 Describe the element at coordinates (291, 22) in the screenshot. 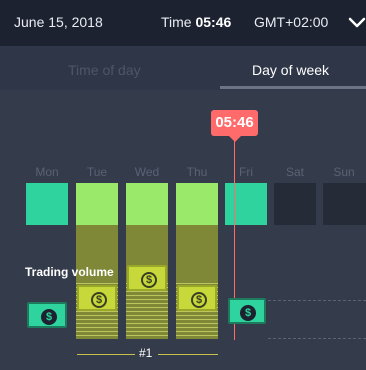

I see `timezone-label: GMT+02:00` at that location.